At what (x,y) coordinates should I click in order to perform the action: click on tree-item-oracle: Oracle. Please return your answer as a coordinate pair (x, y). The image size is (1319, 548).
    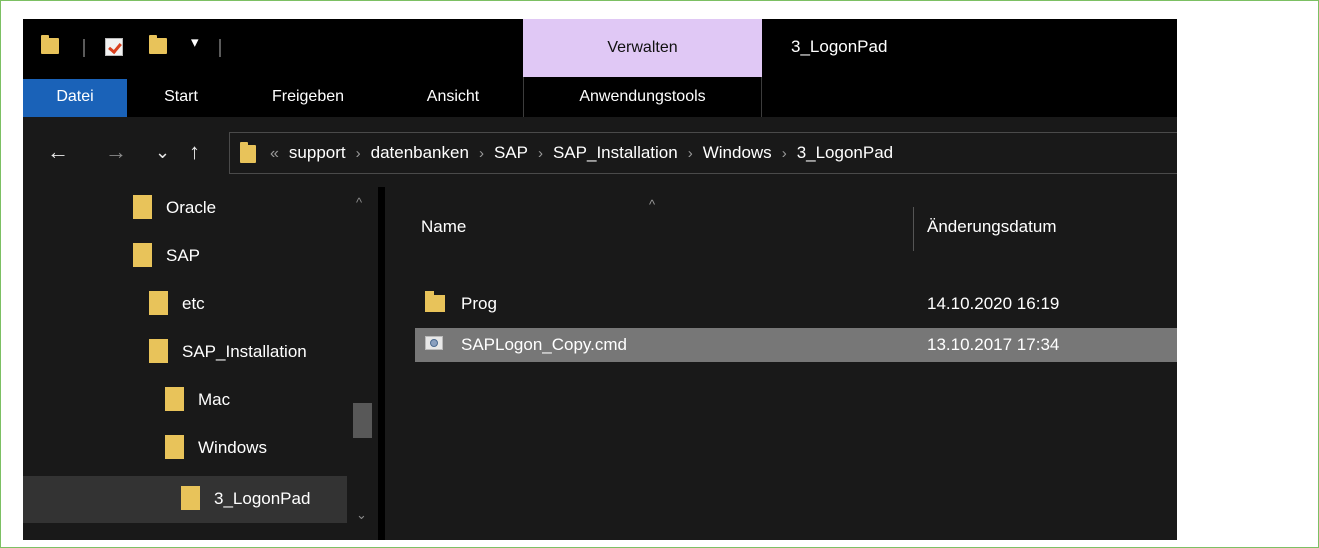
    Looking at the image, I should click on (174, 208).